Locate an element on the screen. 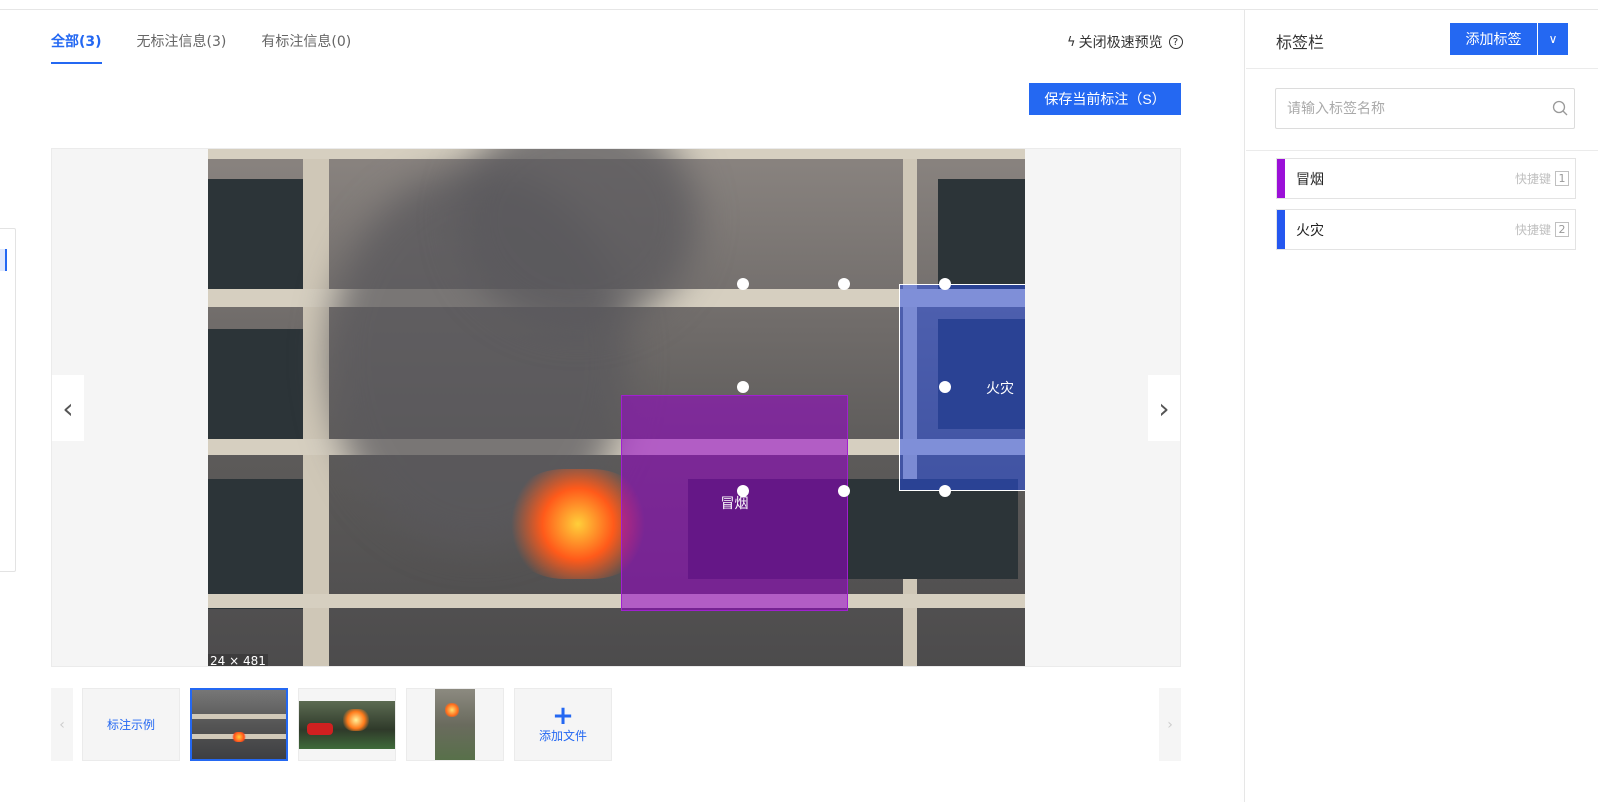  bbox-fire-label: 火灾 is located at coordinates (1000, 388).